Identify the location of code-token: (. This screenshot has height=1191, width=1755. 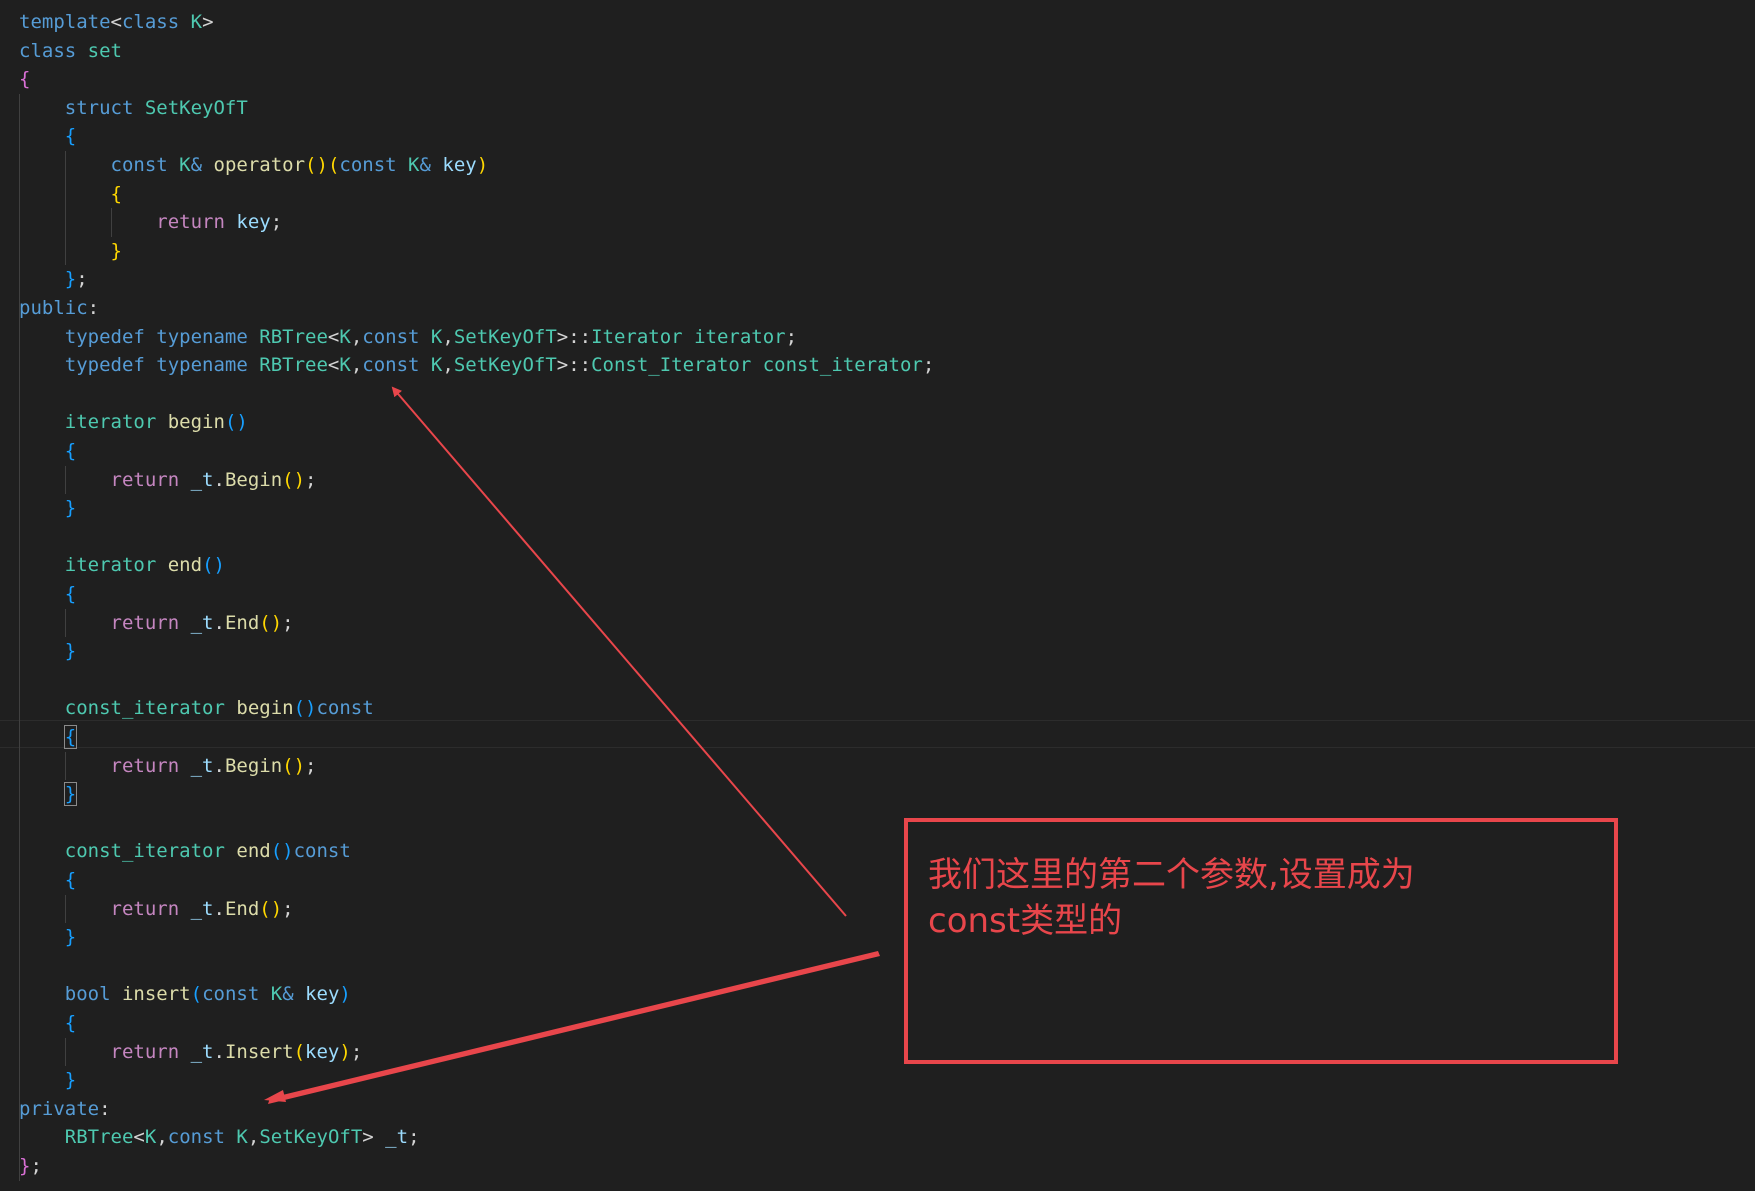
(299, 1051).